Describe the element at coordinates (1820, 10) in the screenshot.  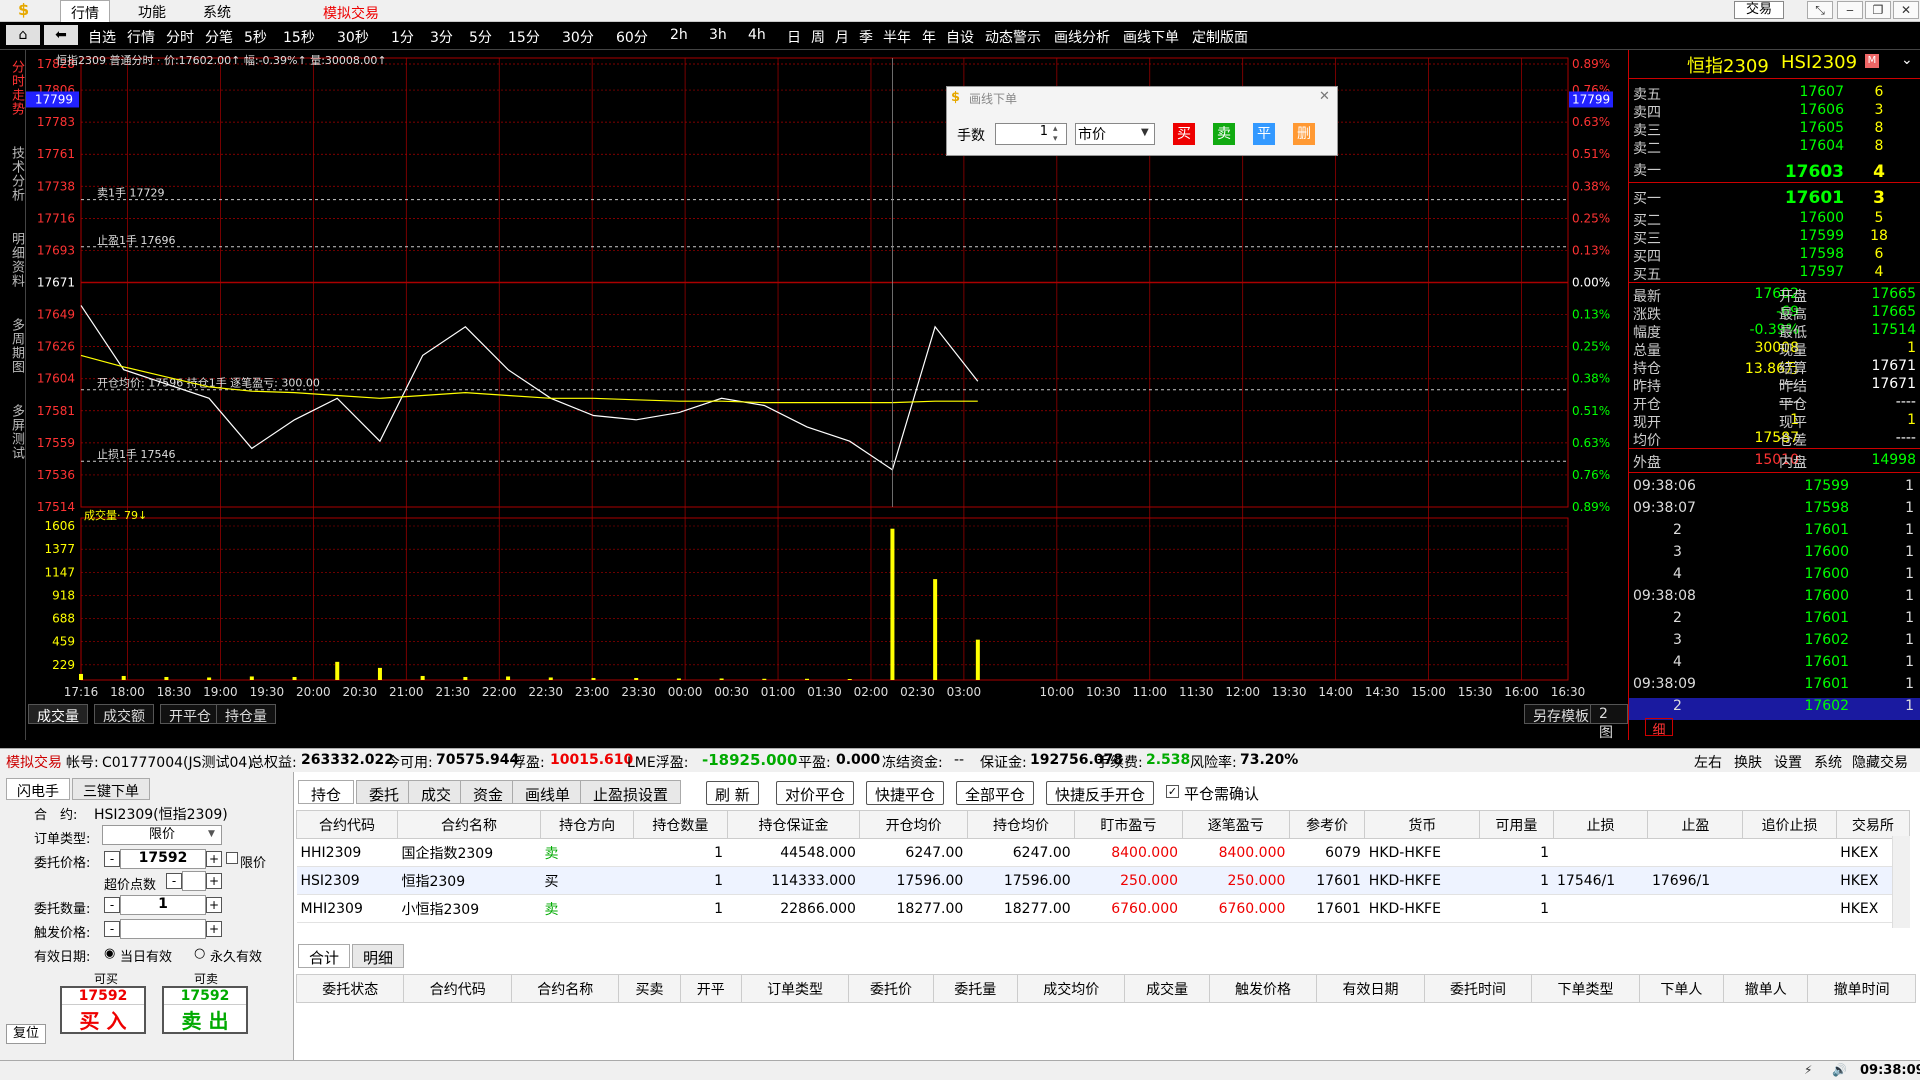
I see `restore-icon: ⤡` at that location.